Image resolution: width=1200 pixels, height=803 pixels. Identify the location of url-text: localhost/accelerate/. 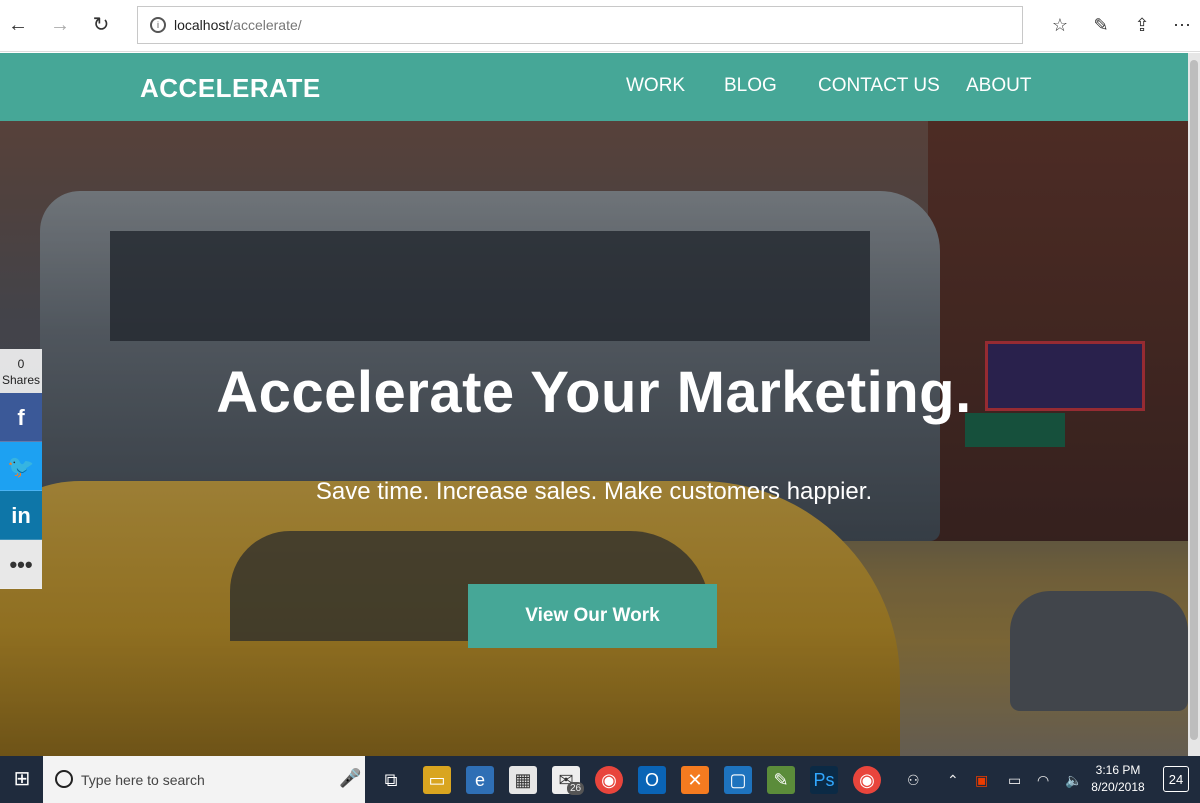
(238, 25).